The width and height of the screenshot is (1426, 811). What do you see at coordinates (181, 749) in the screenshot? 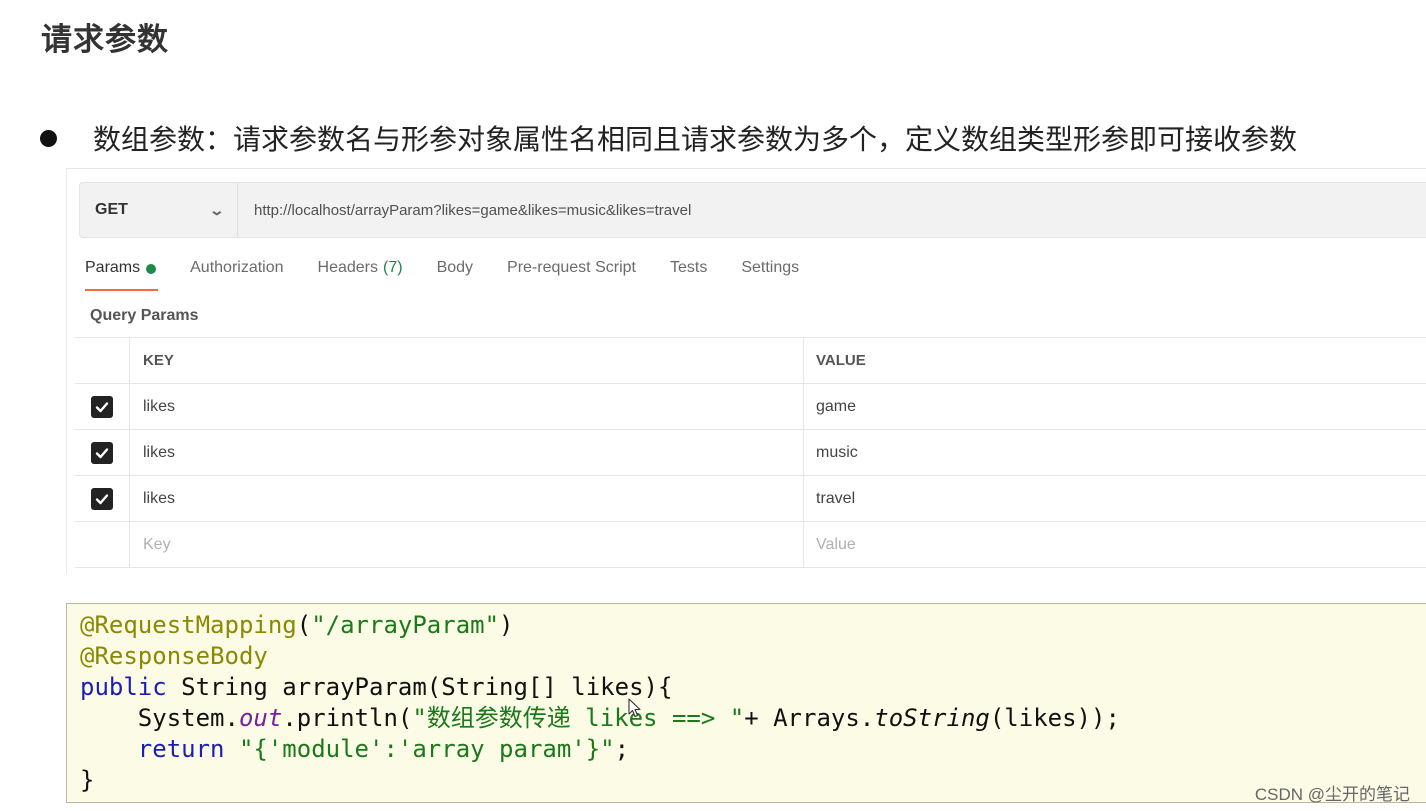
I see `code-keyword: return` at bounding box center [181, 749].